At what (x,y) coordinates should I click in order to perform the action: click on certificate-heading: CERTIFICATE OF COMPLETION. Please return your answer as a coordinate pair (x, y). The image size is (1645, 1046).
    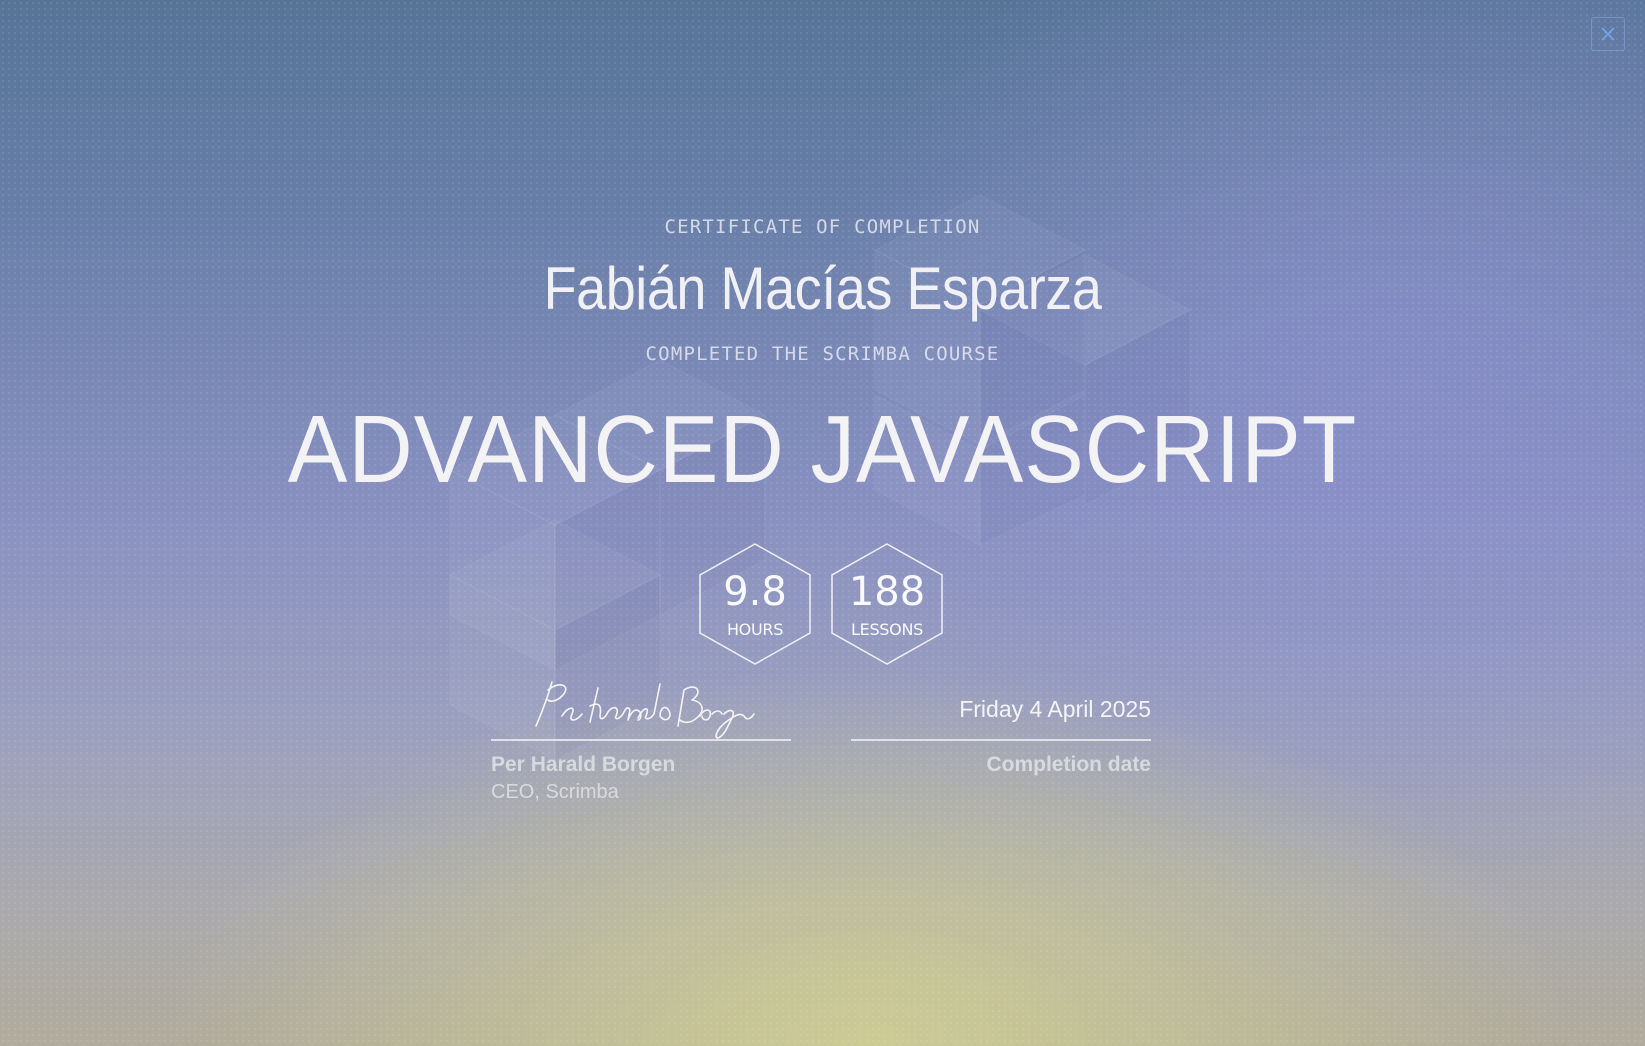
    Looking at the image, I should click on (822, 227).